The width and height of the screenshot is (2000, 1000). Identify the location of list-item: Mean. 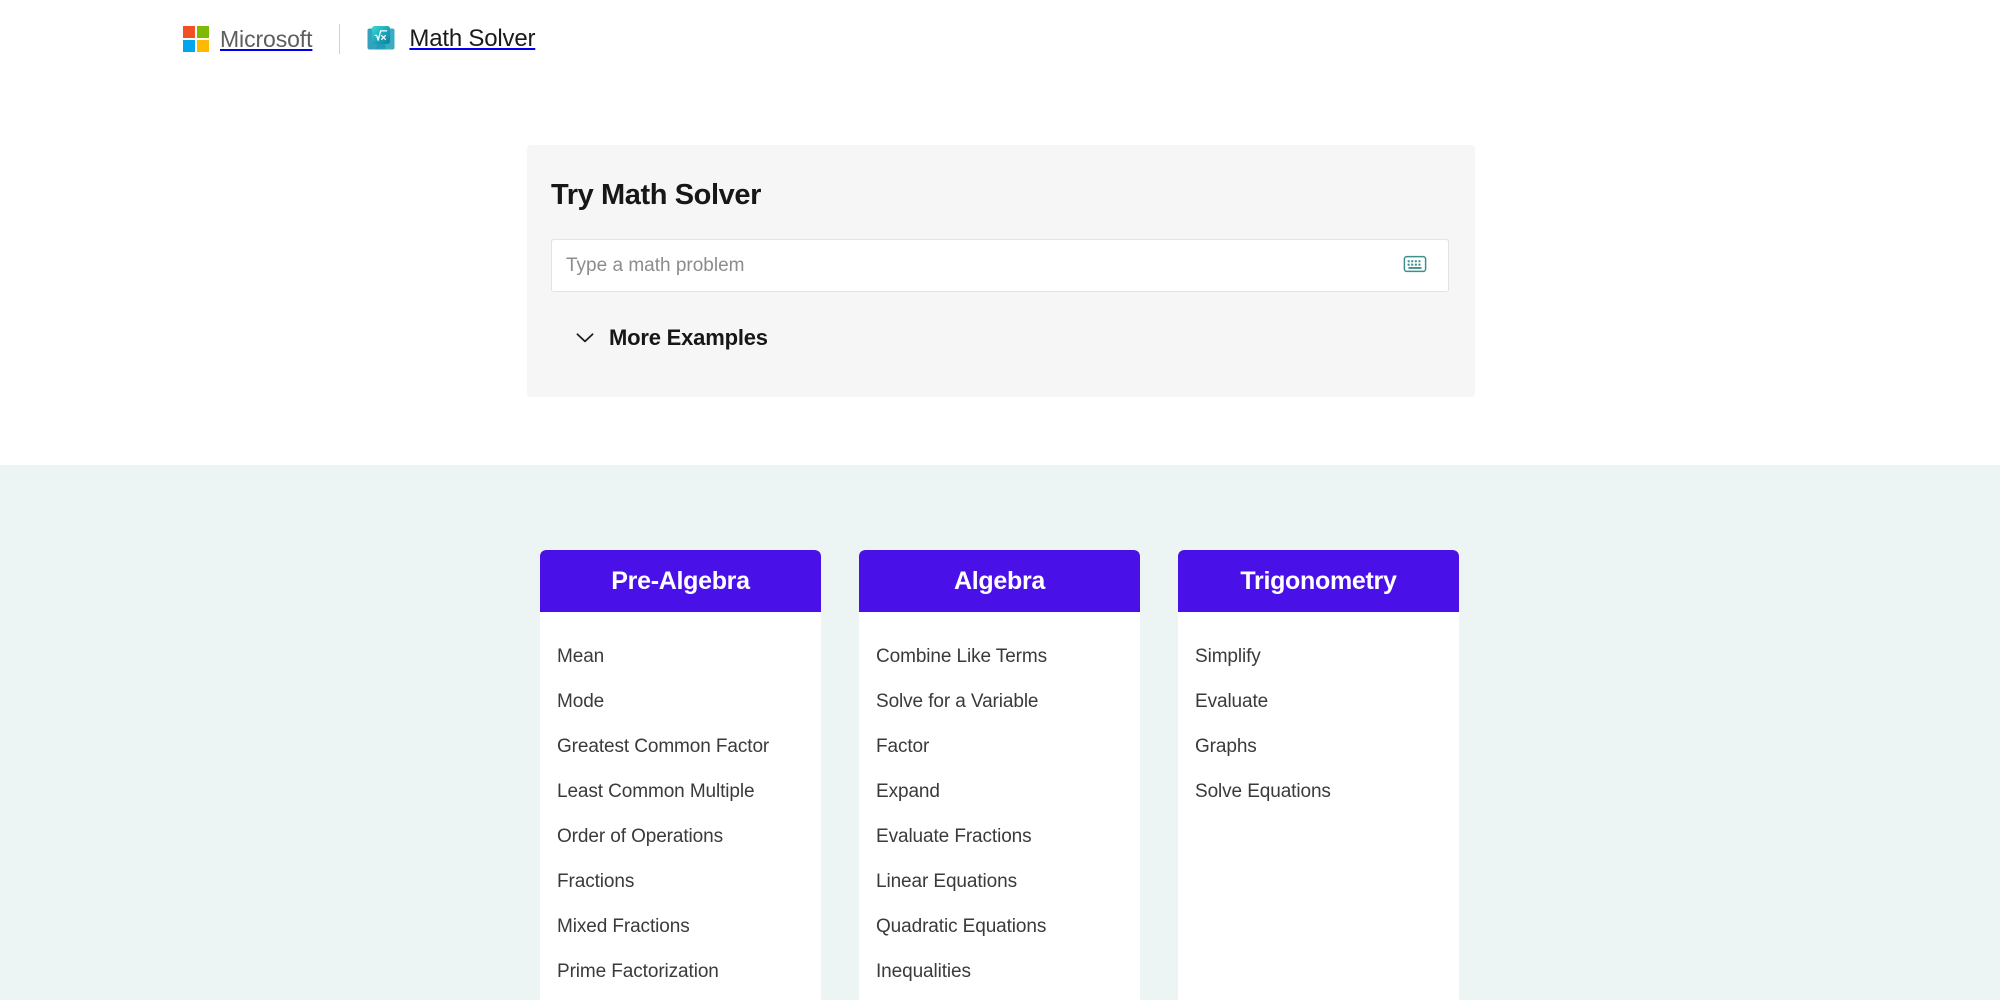
(680, 656).